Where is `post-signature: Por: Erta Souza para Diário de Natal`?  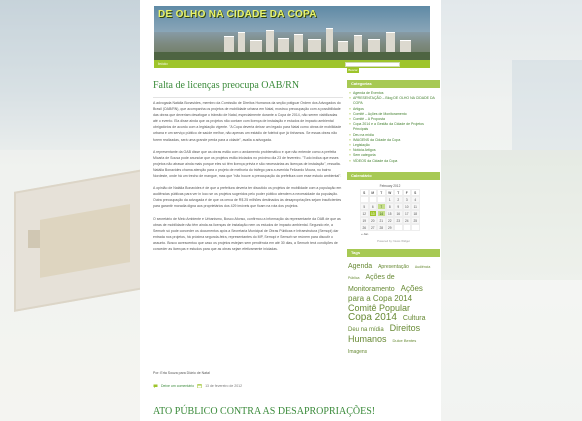 post-signature: Por: Erta Souza para Diário de Natal is located at coordinates (181, 373).